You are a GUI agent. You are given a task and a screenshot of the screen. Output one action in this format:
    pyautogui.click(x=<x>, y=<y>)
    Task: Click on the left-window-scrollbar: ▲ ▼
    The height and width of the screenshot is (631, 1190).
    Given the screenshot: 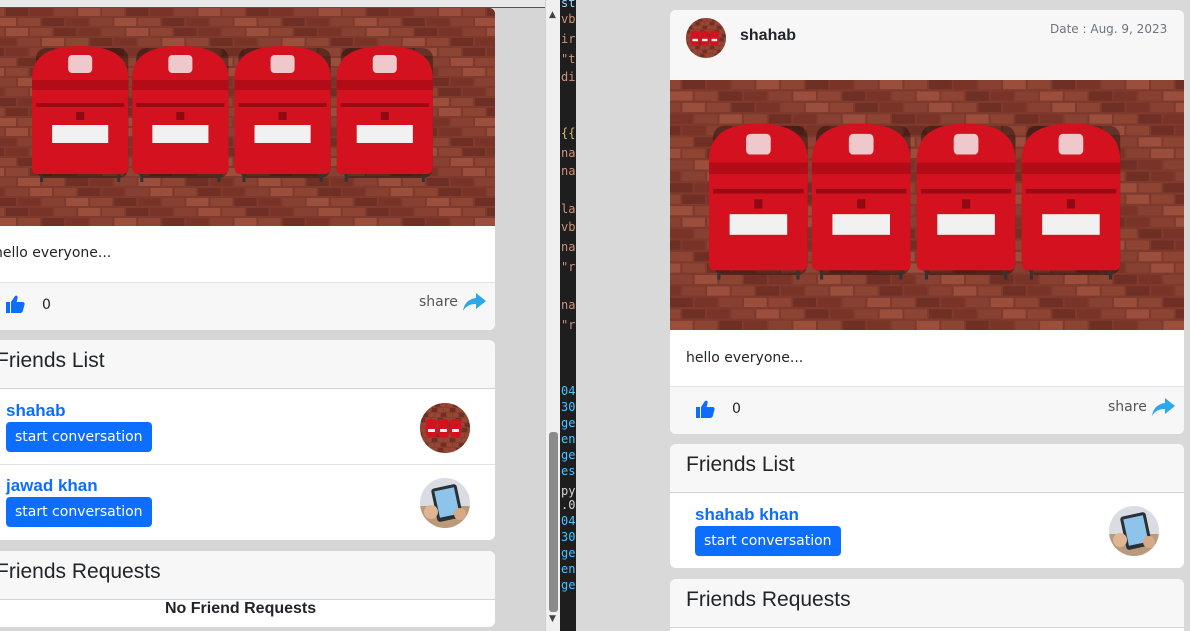 What is the action you would take?
    pyautogui.click(x=552, y=315)
    